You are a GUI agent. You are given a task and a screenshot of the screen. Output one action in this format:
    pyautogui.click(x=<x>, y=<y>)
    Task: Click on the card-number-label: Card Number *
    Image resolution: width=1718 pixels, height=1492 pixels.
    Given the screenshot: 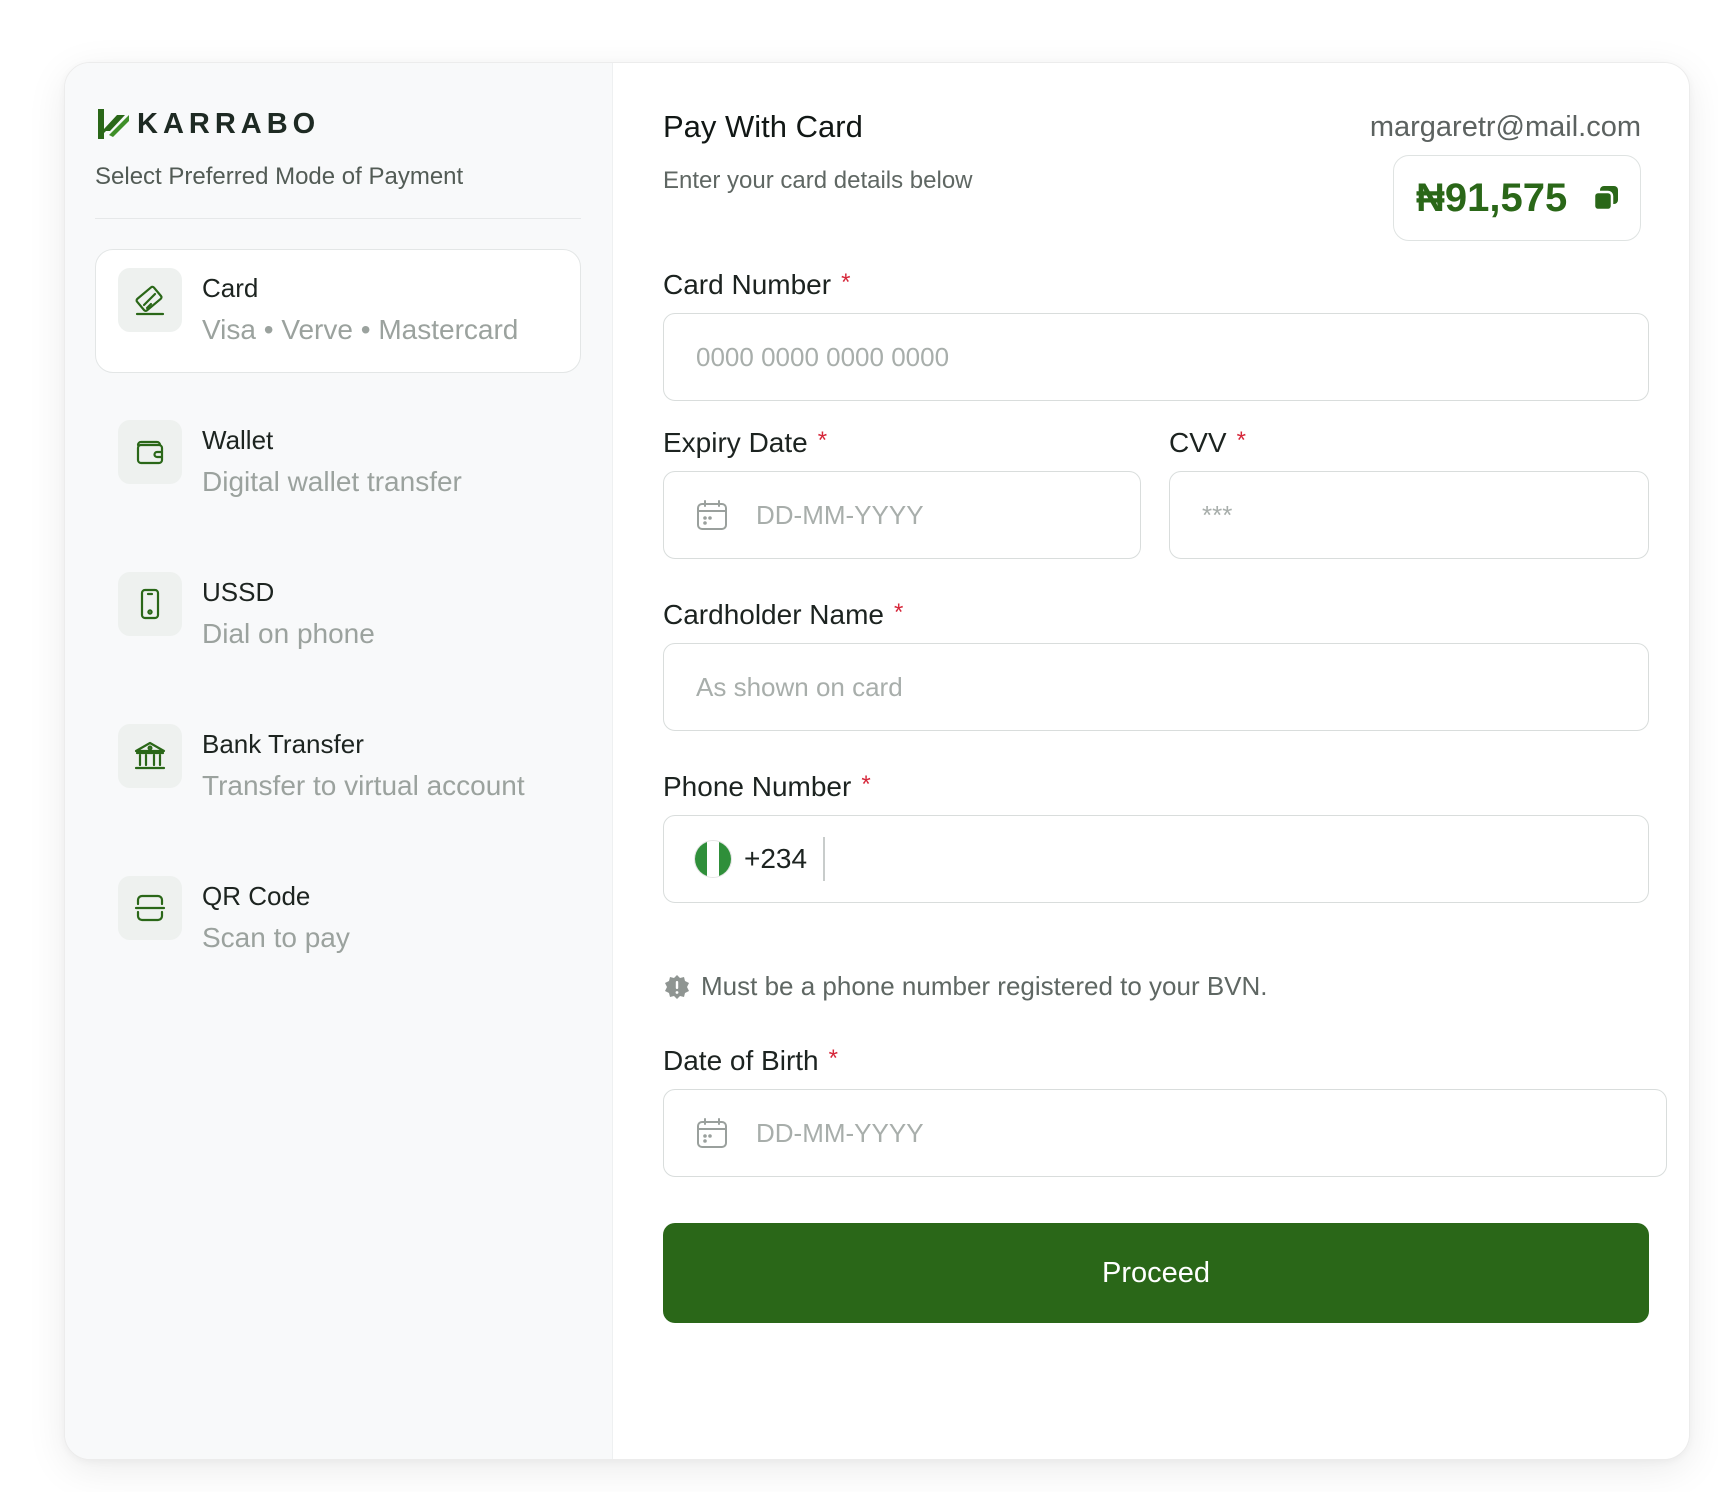 What is the action you would take?
    pyautogui.click(x=756, y=285)
    